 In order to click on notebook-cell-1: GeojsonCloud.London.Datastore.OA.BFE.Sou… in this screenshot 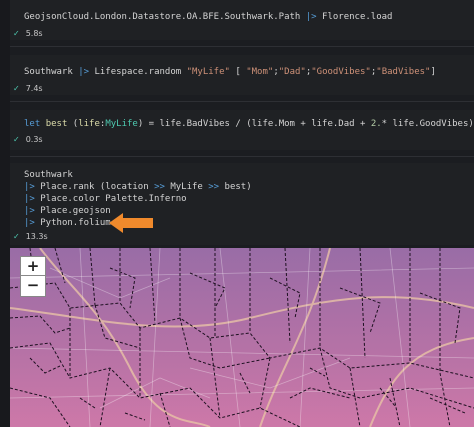, I will do `click(242, 20)`.